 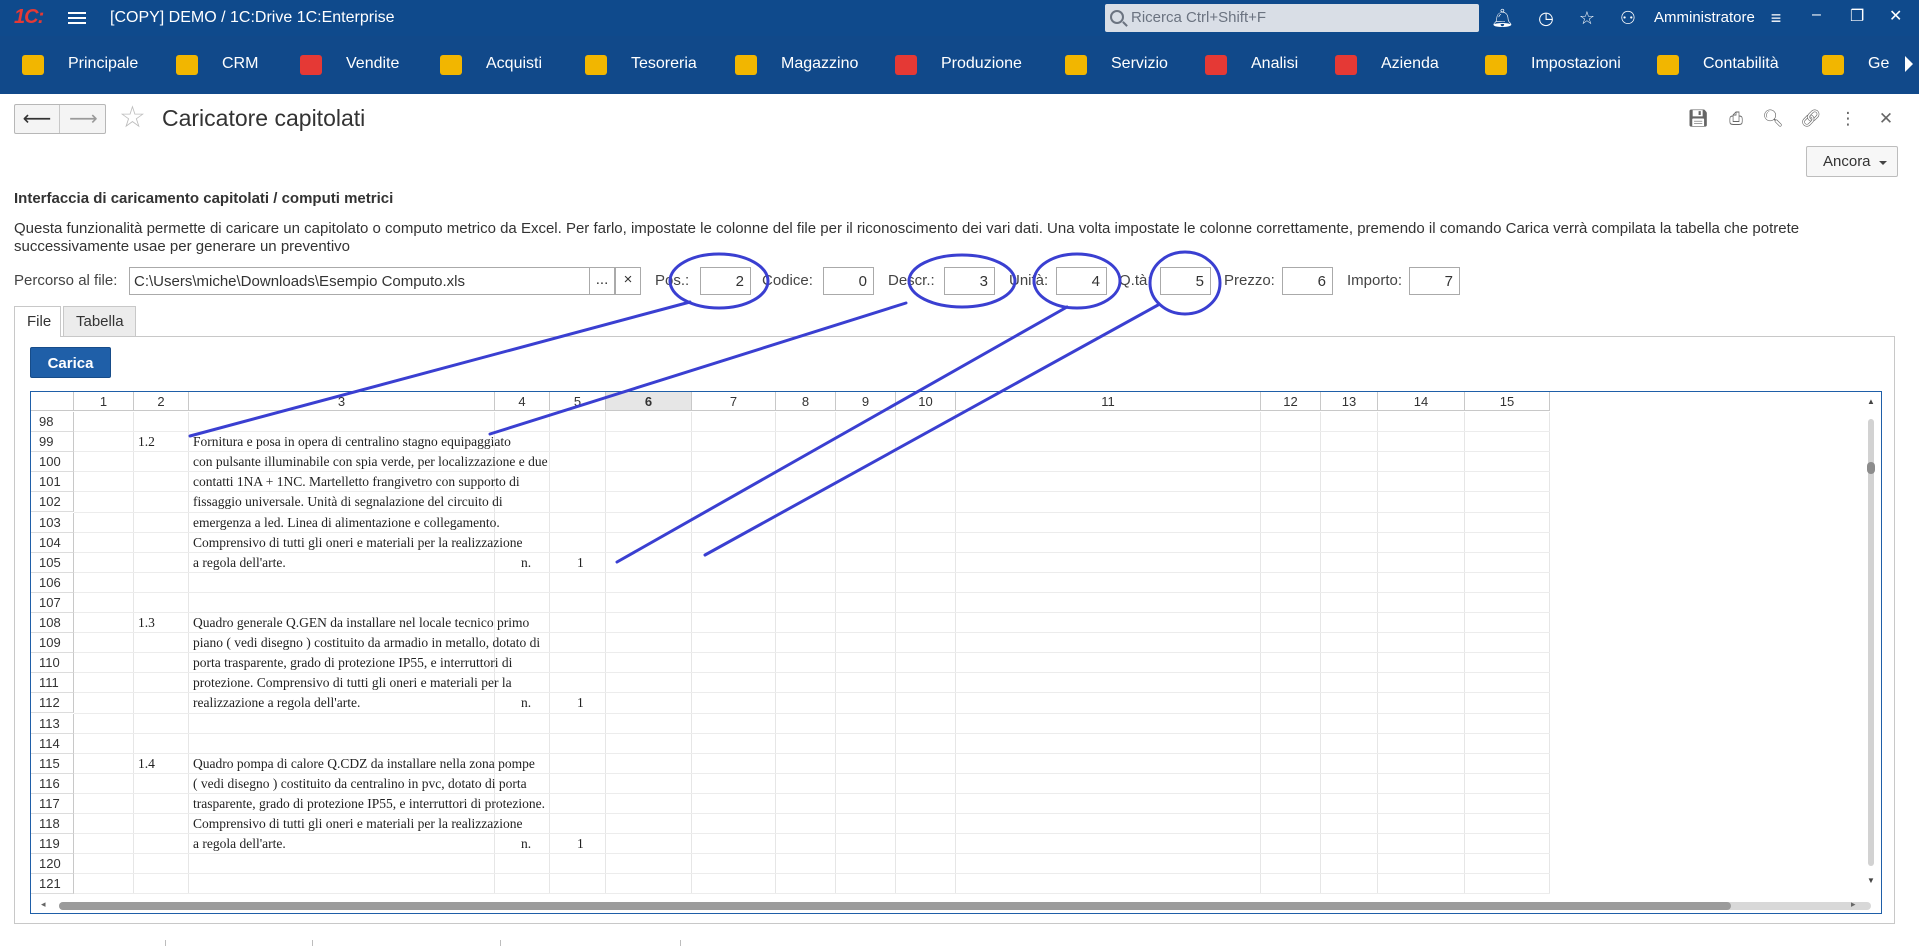 What do you see at coordinates (146, 623) in the screenshot?
I see `cell-pos: 1.3` at bounding box center [146, 623].